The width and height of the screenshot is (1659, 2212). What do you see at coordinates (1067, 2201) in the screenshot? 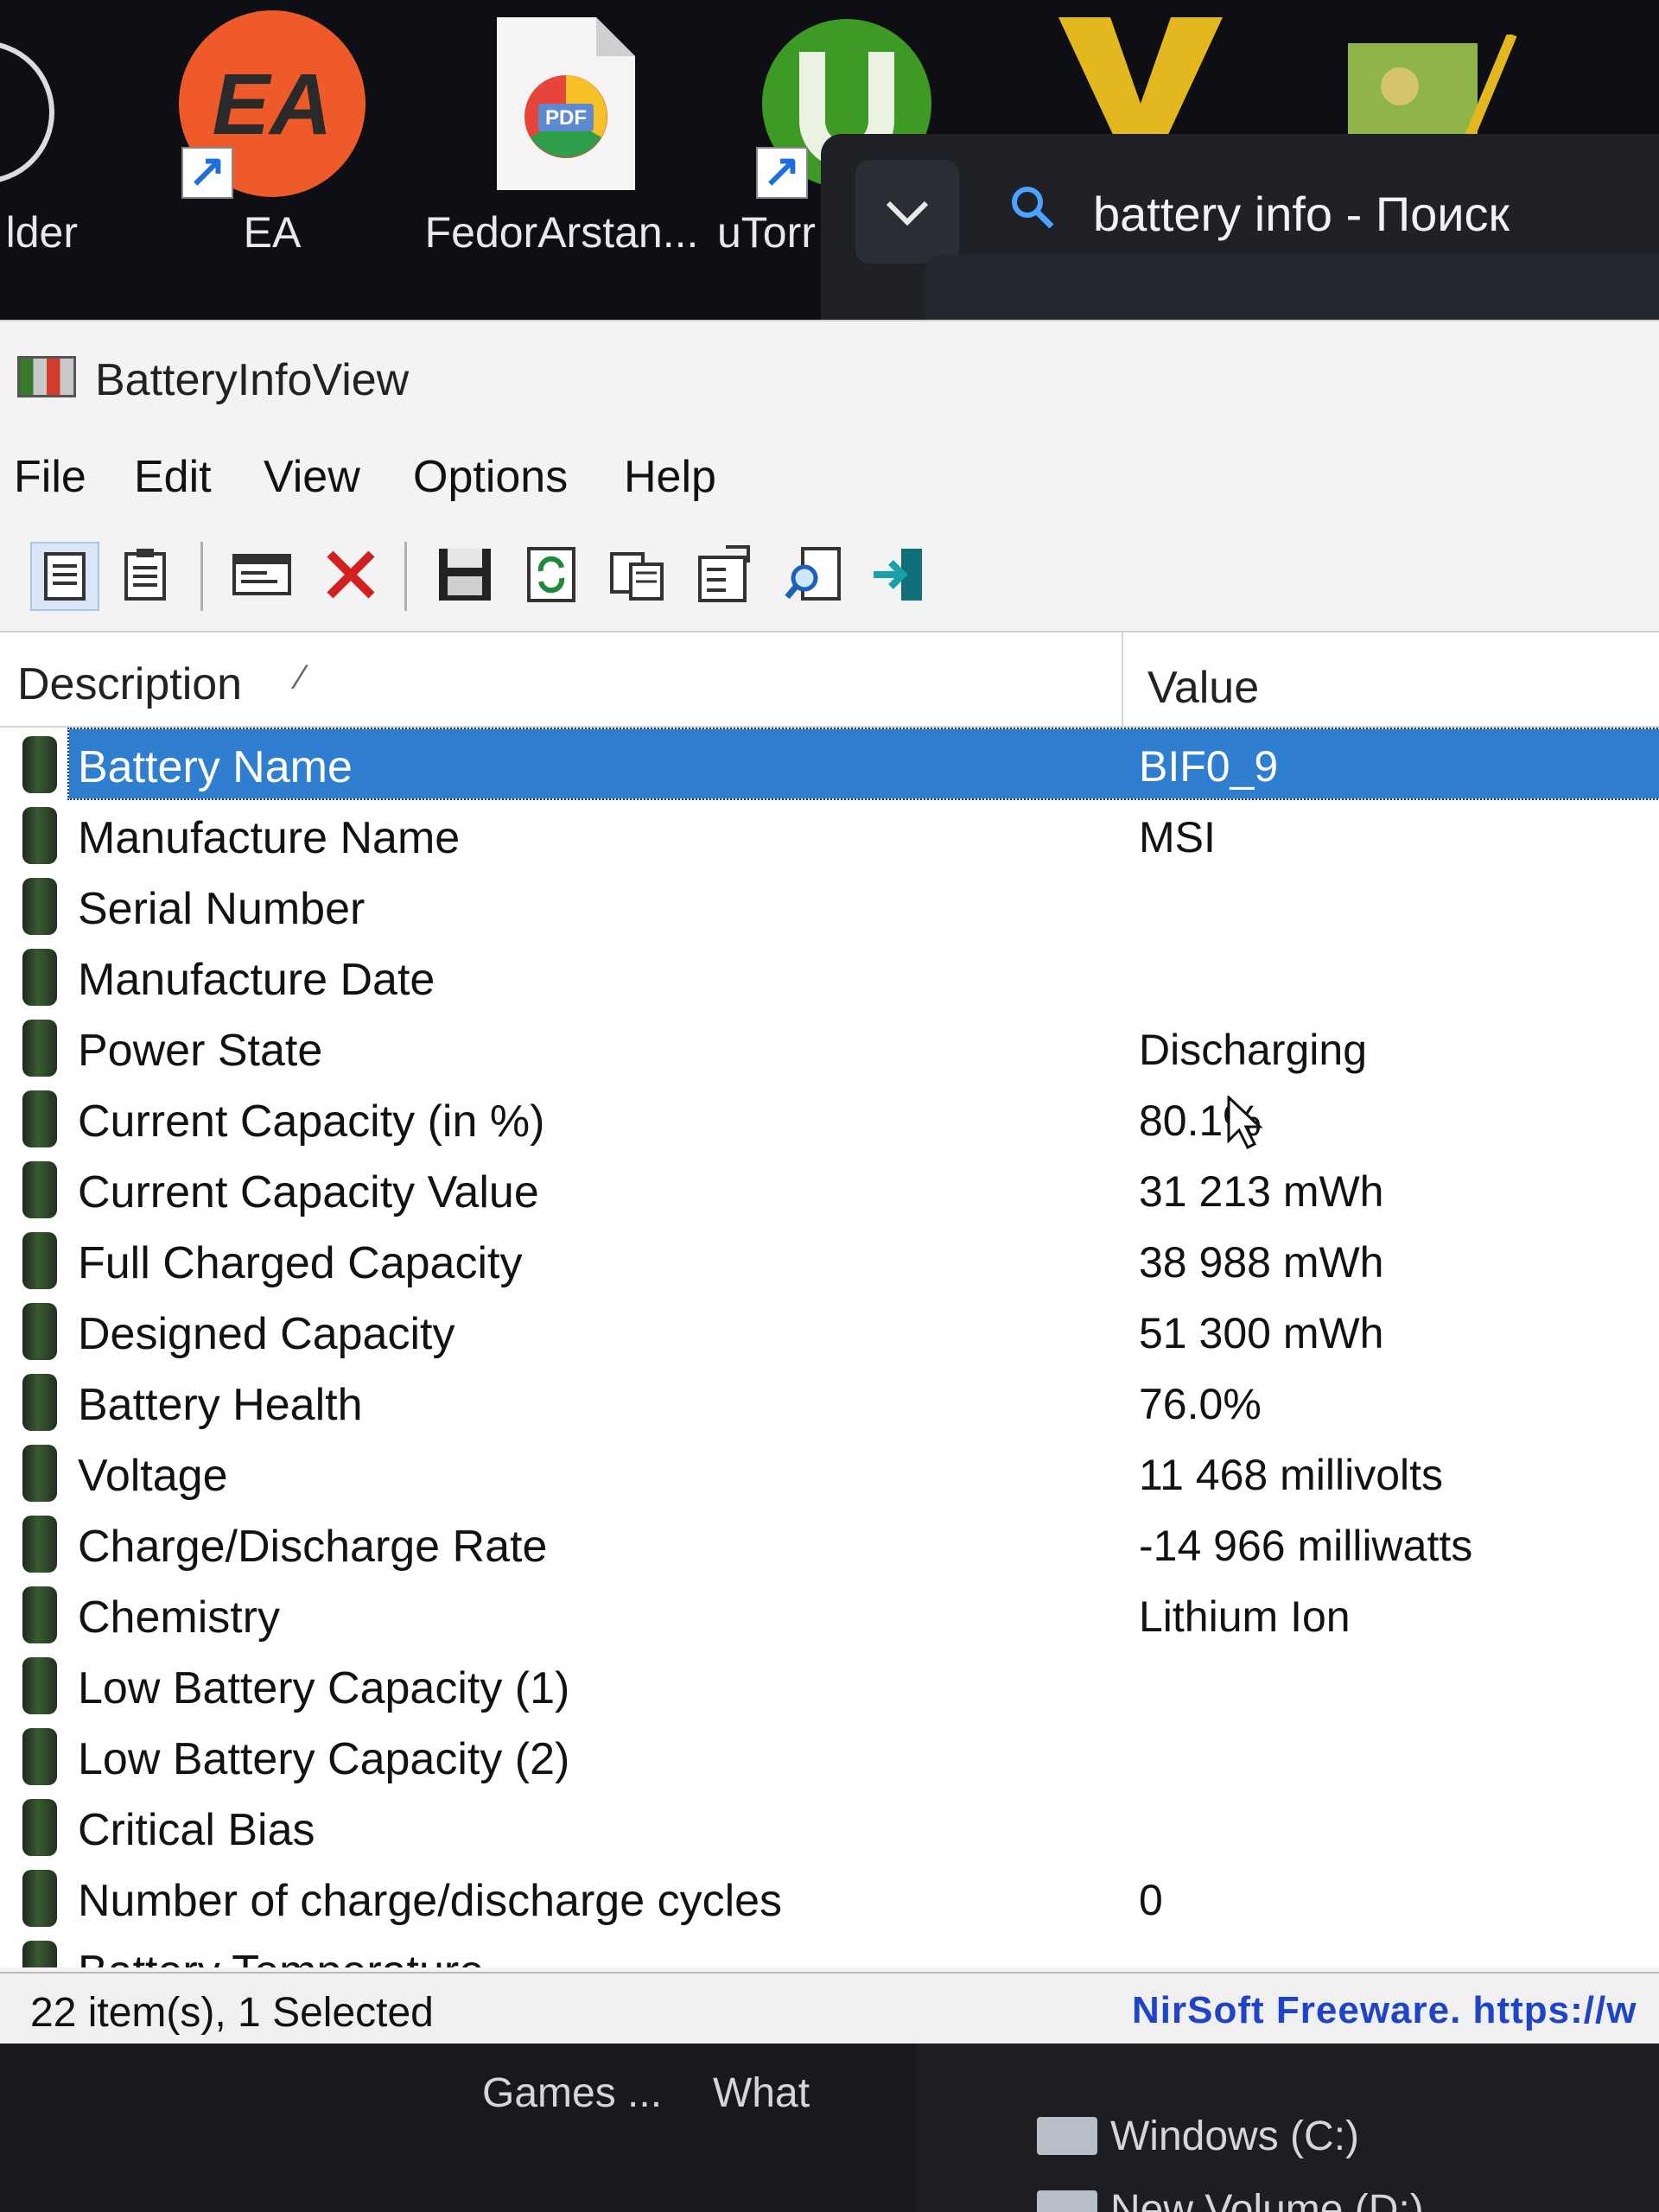
I see `drive-icon` at bounding box center [1067, 2201].